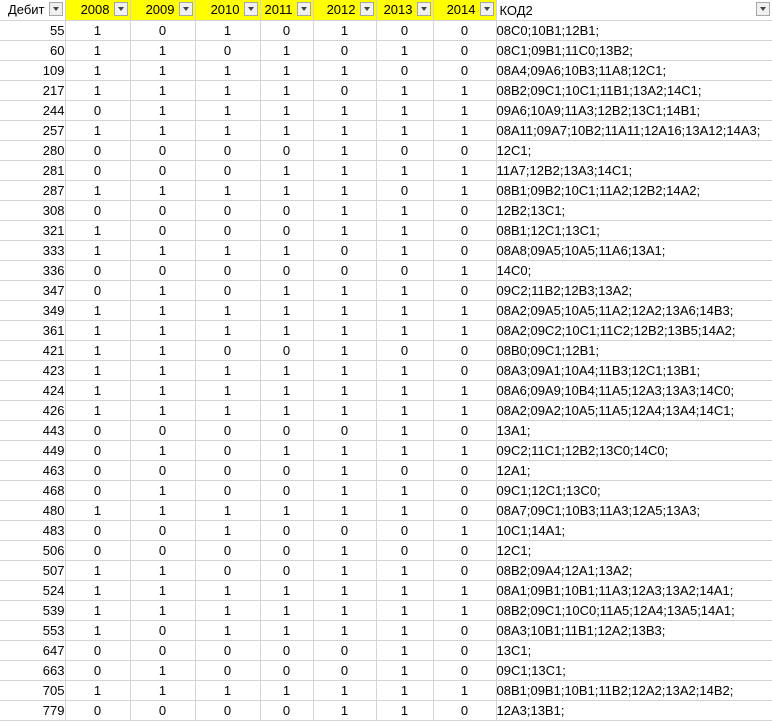  What do you see at coordinates (634, 10) in the screenshot?
I see `header-code: КОД2` at bounding box center [634, 10].